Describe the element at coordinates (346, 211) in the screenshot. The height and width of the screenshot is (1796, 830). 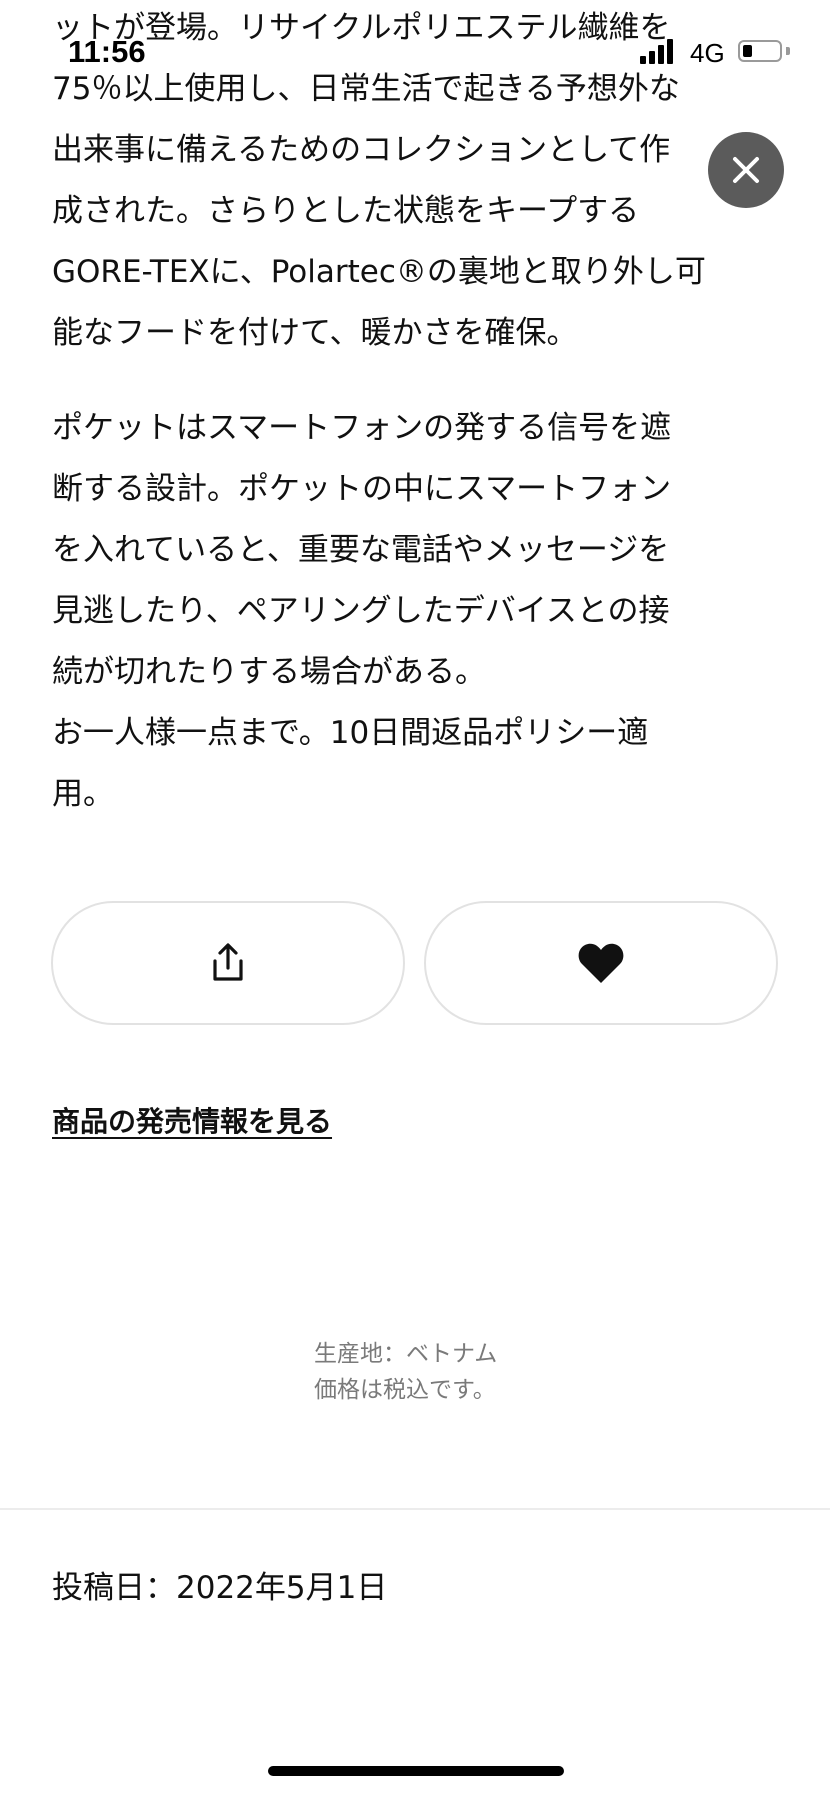
I see `description-line: 成された。さらりとした状態をキープする` at that location.